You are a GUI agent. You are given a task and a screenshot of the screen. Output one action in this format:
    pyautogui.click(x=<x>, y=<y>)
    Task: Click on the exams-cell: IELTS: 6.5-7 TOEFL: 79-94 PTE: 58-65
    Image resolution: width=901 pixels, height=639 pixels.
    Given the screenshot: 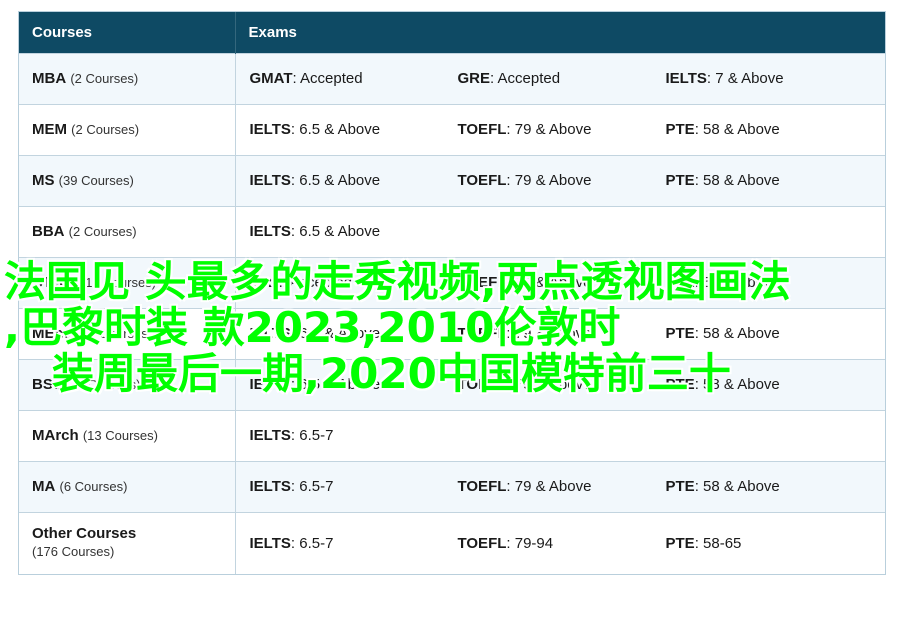 What is the action you would take?
    pyautogui.click(x=560, y=542)
    